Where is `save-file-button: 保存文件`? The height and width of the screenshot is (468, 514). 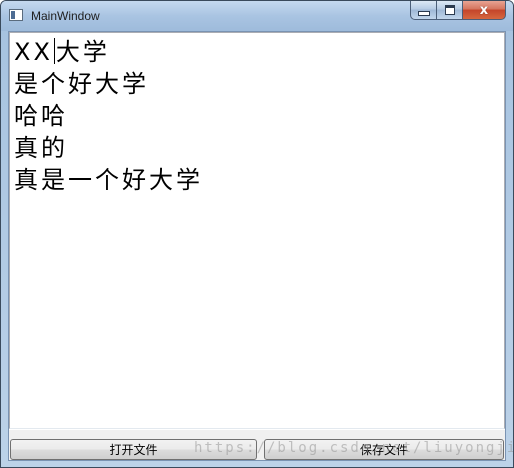 save-file-button: 保存文件 is located at coordinates (384, 449).